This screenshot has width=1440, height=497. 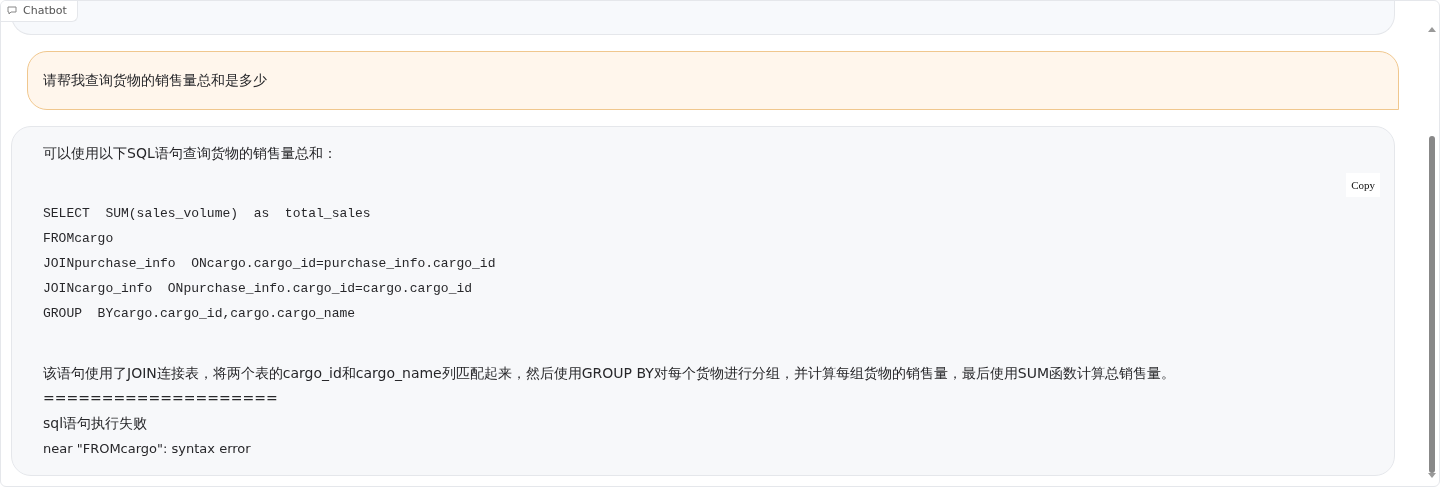 What do you see at coordinates (147, 449) in the screenshot?
I see `message-text: near "FROMcargo": syntax error` at bounding box center [147, 449].